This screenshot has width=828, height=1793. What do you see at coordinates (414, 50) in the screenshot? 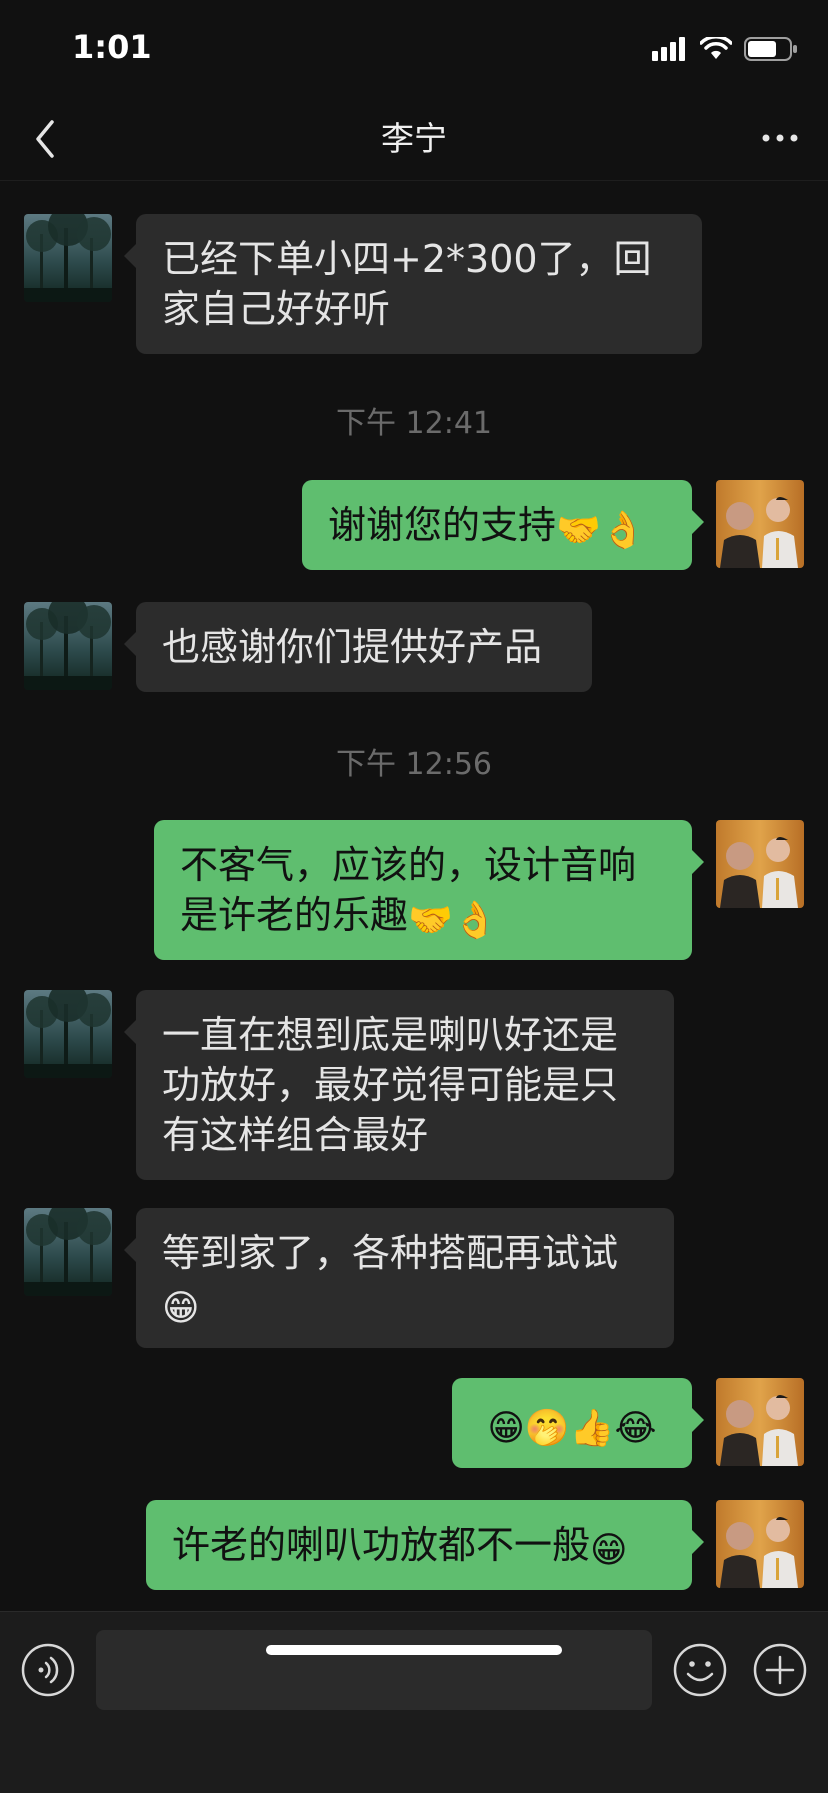
I see `status-bar: 1:01` at bounding box center [414, 50].